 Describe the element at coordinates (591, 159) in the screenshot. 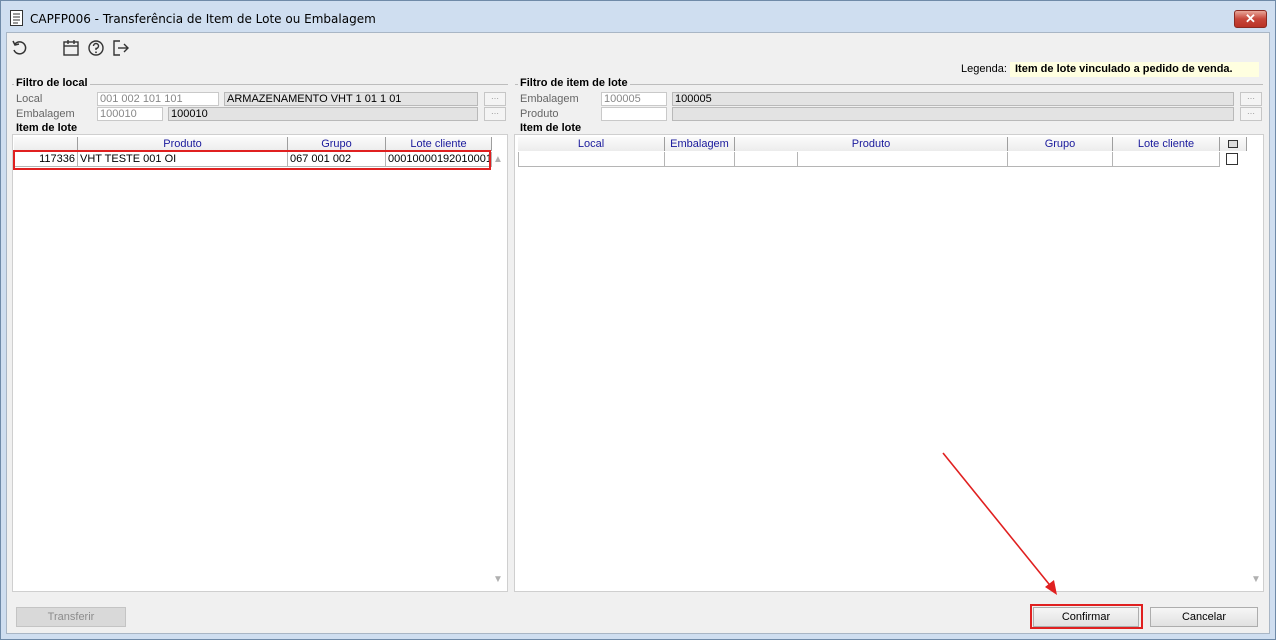

I see `row-local-cell` at that location.